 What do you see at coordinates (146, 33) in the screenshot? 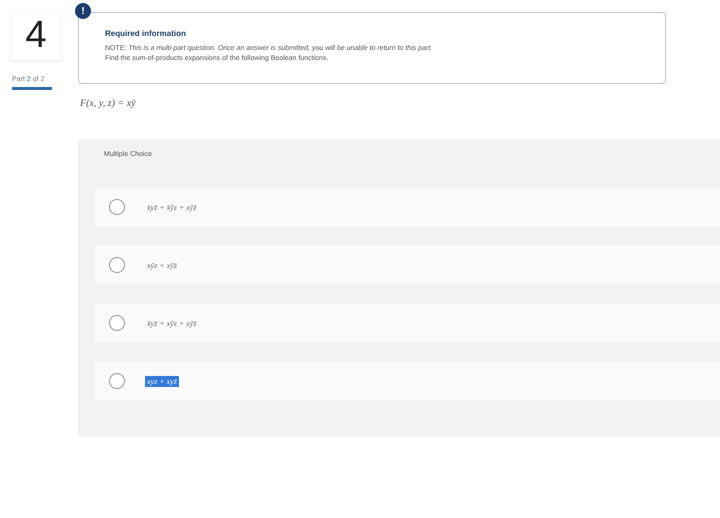
I see `info-title: Required information` at bounding box center [146, 33].